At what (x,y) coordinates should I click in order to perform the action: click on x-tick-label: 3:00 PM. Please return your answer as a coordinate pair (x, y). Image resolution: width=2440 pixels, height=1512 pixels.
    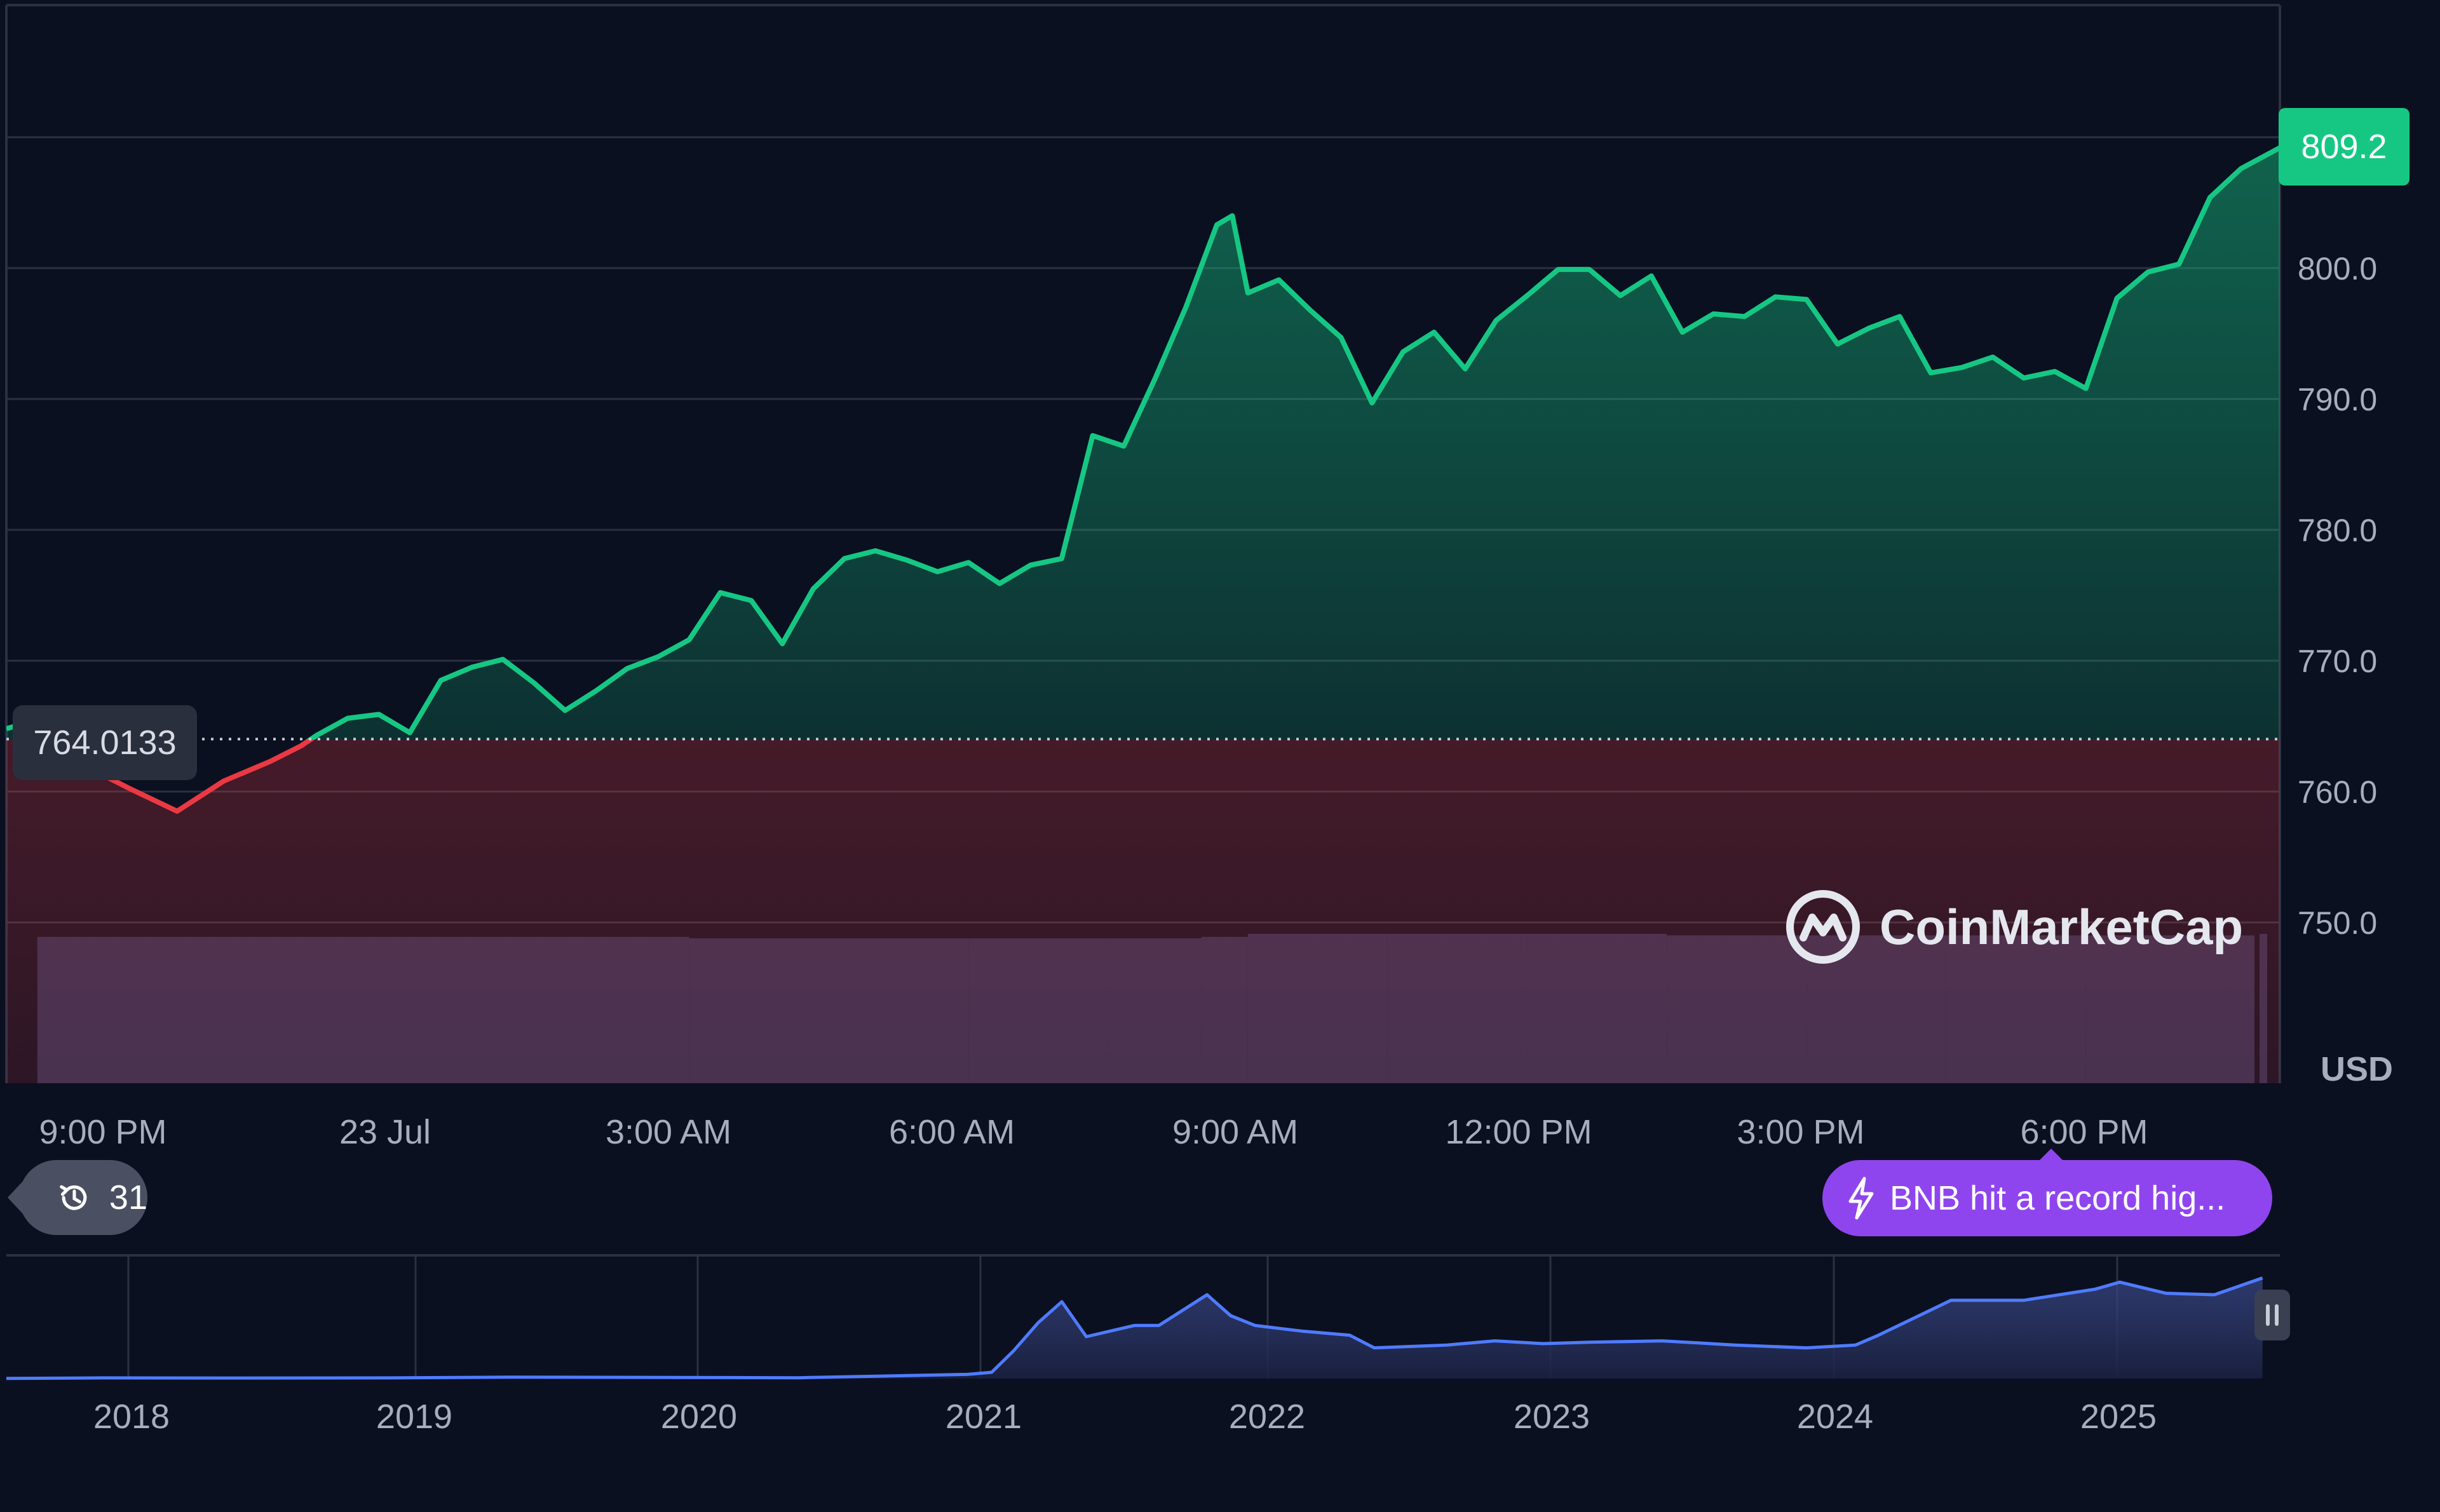
    Looking at the image, I should click on (1800, 1132).